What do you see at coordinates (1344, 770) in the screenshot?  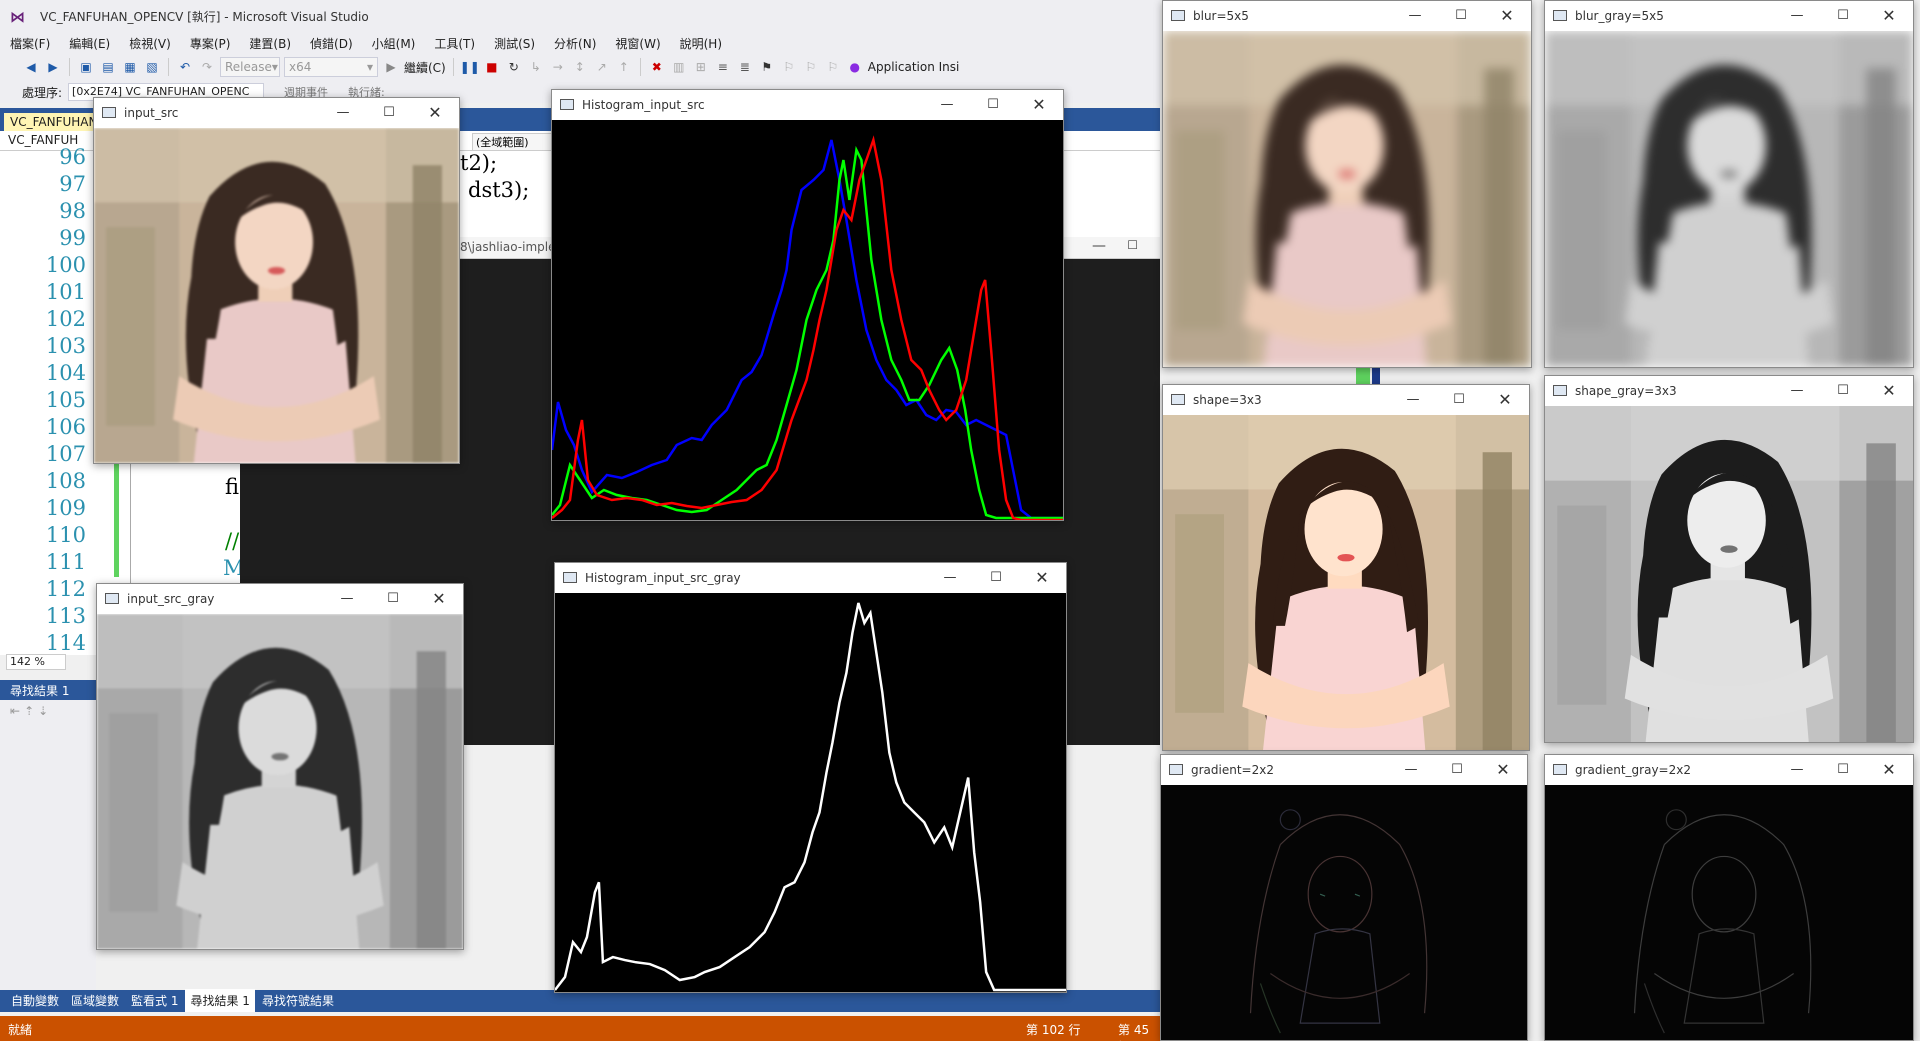 I see `window-titlebar: gradient=2x2 — ☐ ✕` at bounding box center [1344, 770].